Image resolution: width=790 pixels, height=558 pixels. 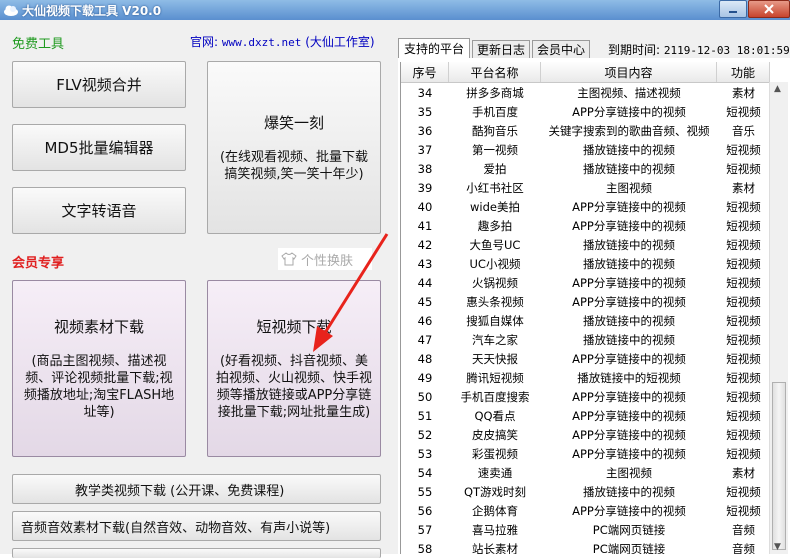 I want to click on table-row: 47 汽车之家 播放链接中的视频 短视频, so click(x=585, y=339).